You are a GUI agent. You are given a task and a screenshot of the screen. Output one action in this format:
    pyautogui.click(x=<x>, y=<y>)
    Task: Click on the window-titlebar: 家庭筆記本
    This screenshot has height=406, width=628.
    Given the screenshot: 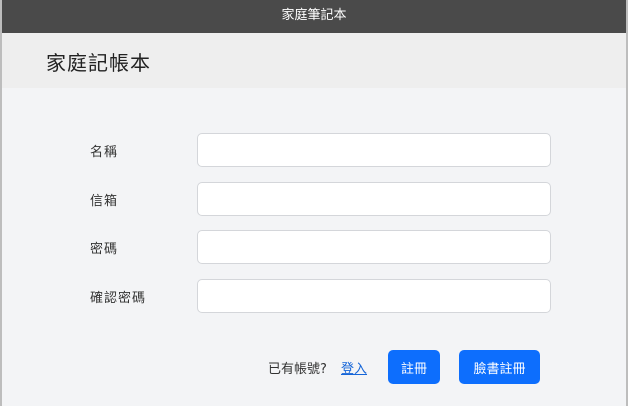 What is the action you would take?
    pyautogui.click(x=314, y=16)
    